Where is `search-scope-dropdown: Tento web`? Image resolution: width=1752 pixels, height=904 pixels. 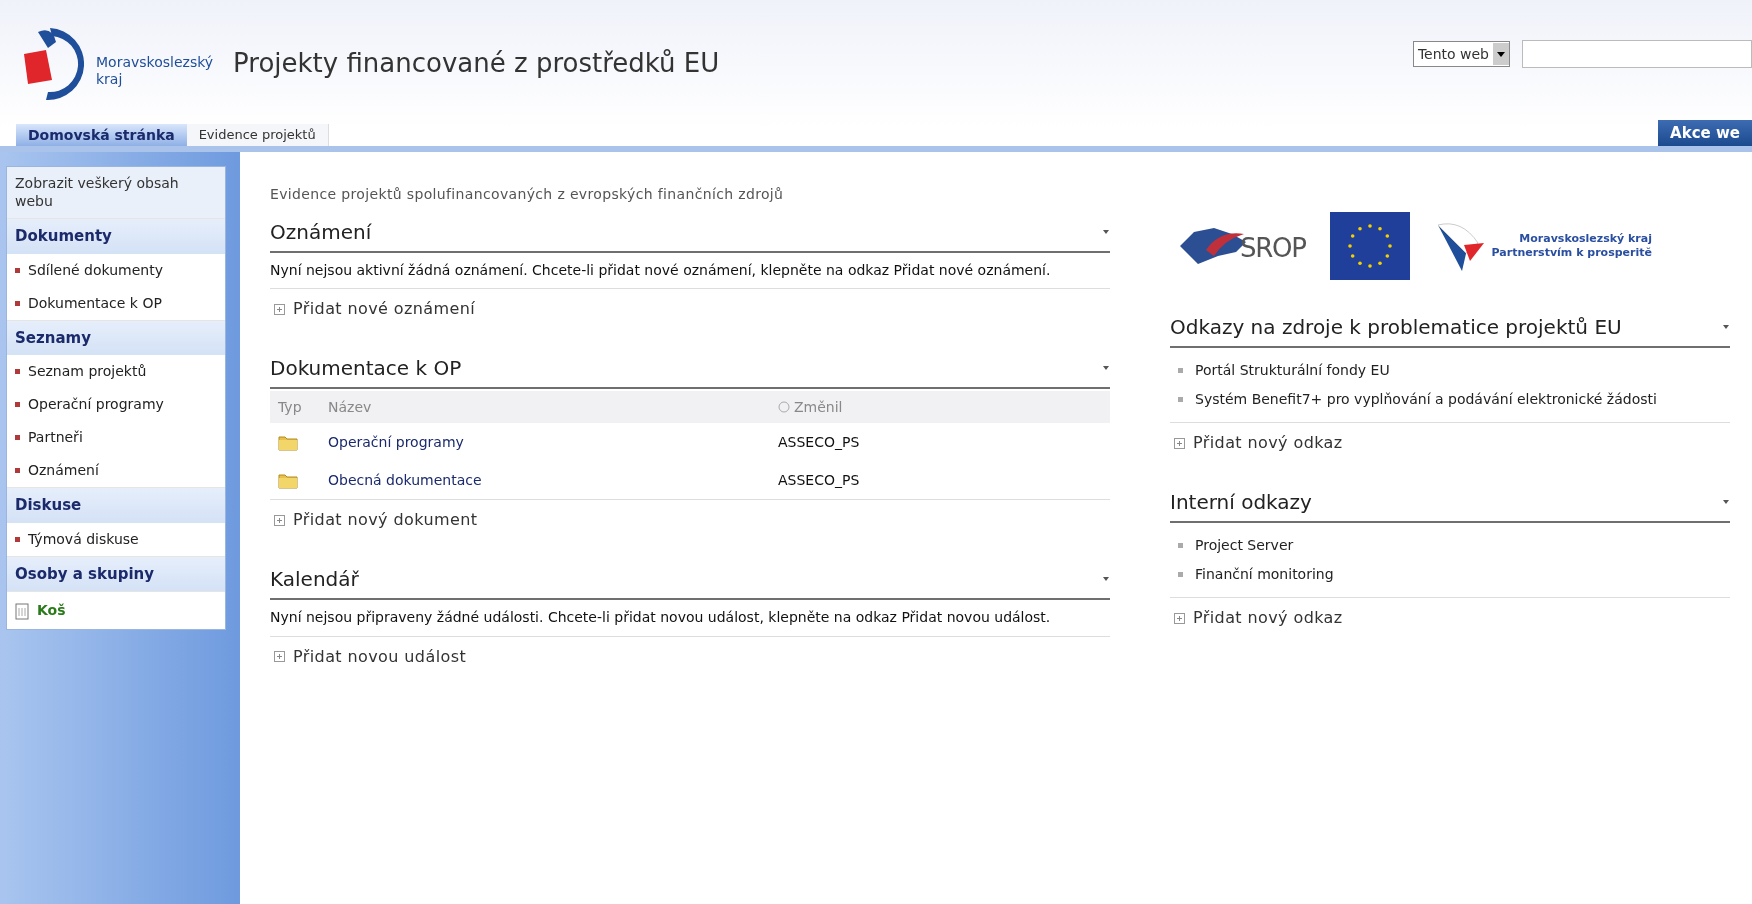 search-scope-dropdown: Tento web is located at coordinates (1461, 54).